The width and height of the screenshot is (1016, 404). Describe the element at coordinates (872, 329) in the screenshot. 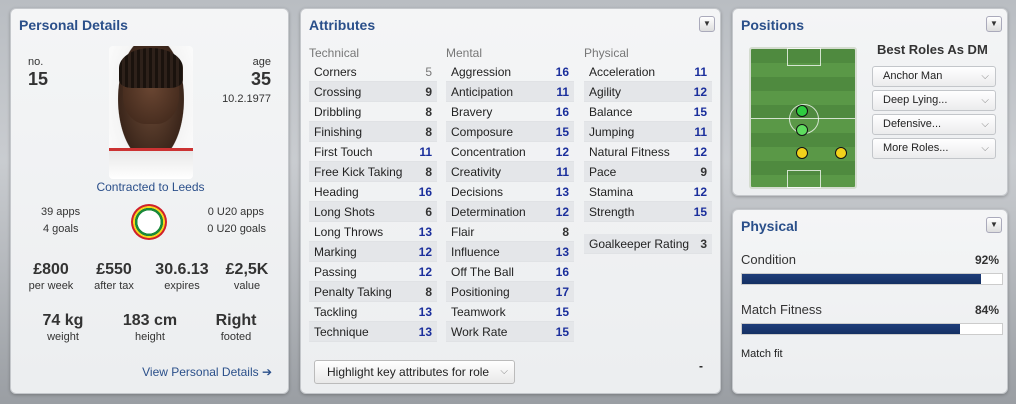

I see `match-fitness-bar` at that location.